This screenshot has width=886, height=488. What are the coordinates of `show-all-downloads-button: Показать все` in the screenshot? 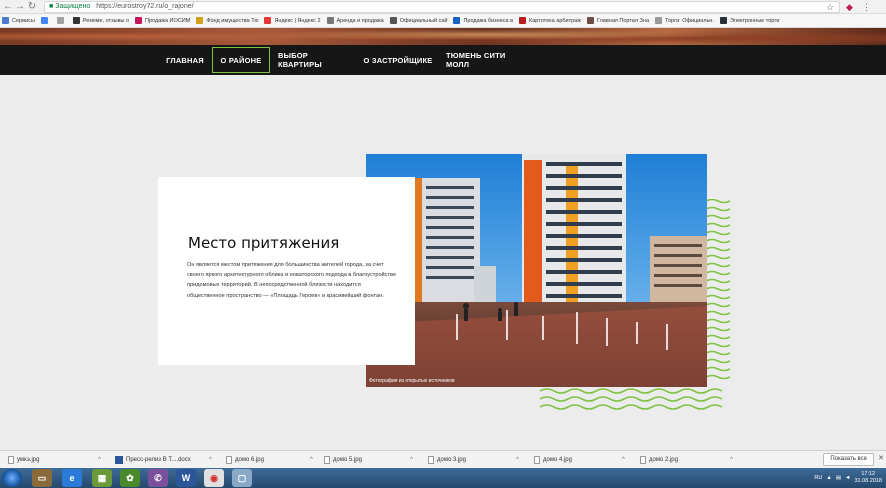 It's located at (848, 459).